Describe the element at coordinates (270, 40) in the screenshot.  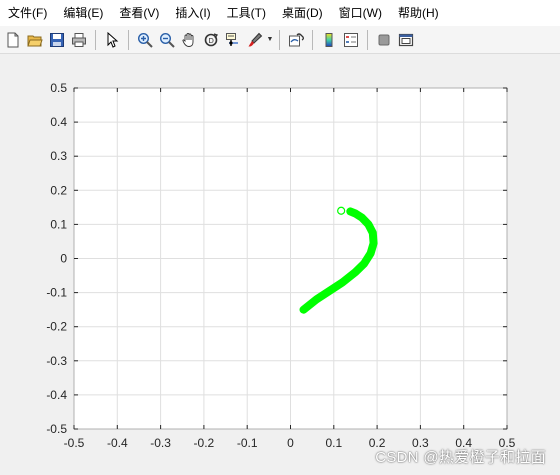
I see `chevron-down-icon: ▼` at that location.